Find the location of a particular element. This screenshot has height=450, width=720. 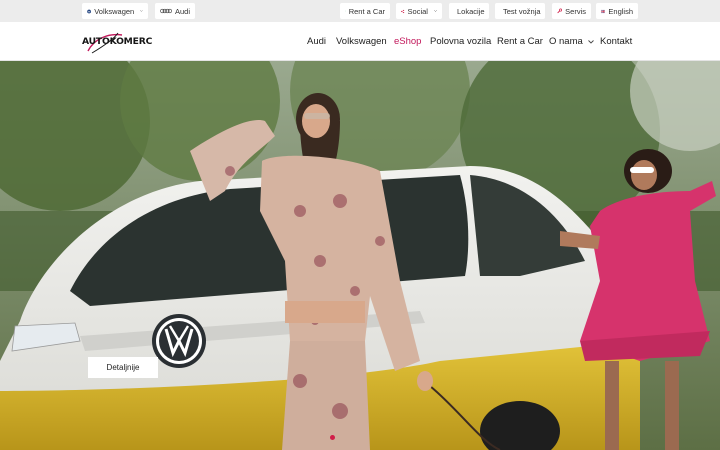

brand-switch-volkswagen: Volkswagen is located at coordinates (115, 11).